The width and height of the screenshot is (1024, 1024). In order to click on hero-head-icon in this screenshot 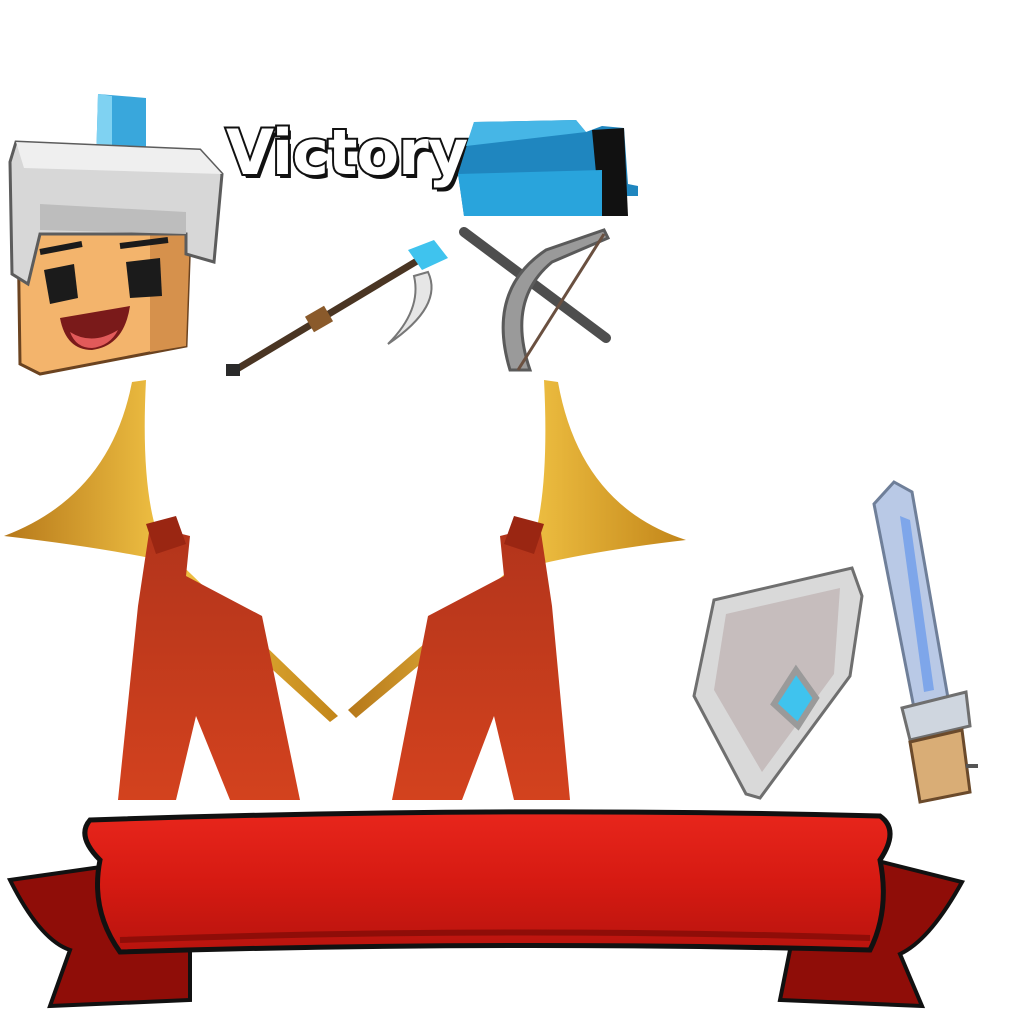, I will do `click(116, 235)`.